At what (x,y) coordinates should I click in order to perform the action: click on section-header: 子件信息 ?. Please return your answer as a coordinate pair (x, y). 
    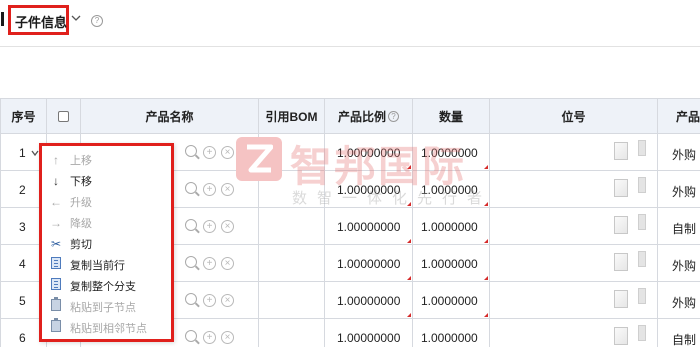
    Looking at the image, I should click on (350, 23).